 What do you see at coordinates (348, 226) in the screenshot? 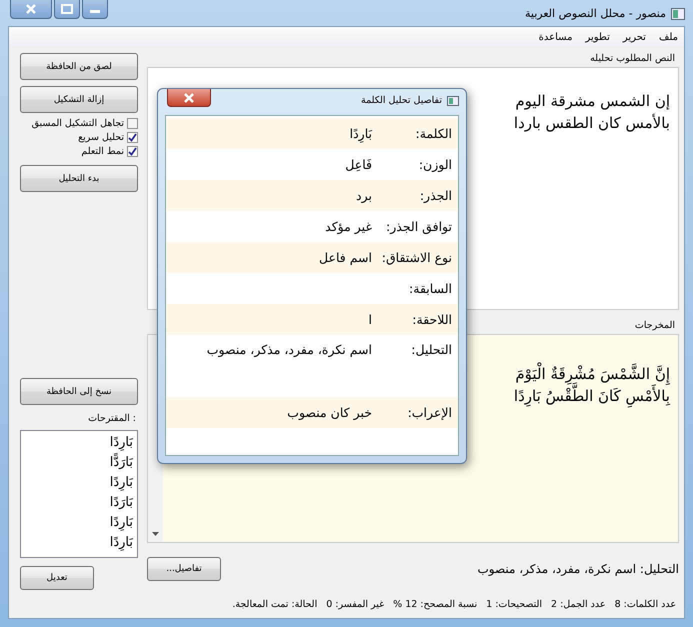
I see `field-value: غير مؤكد` at bounding box center [348, 226].